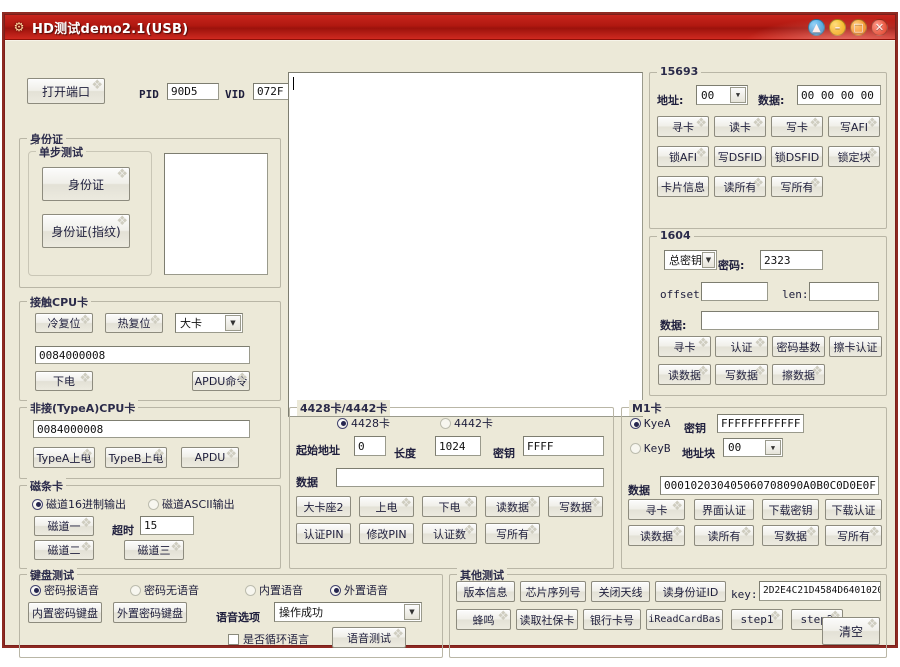 Image resolution: width=900 pixels, height=667 pixels. Describe the element at coordinates (64, 526) in the screenshot. I see `track1-button: 磁道一 ❖` at that location.